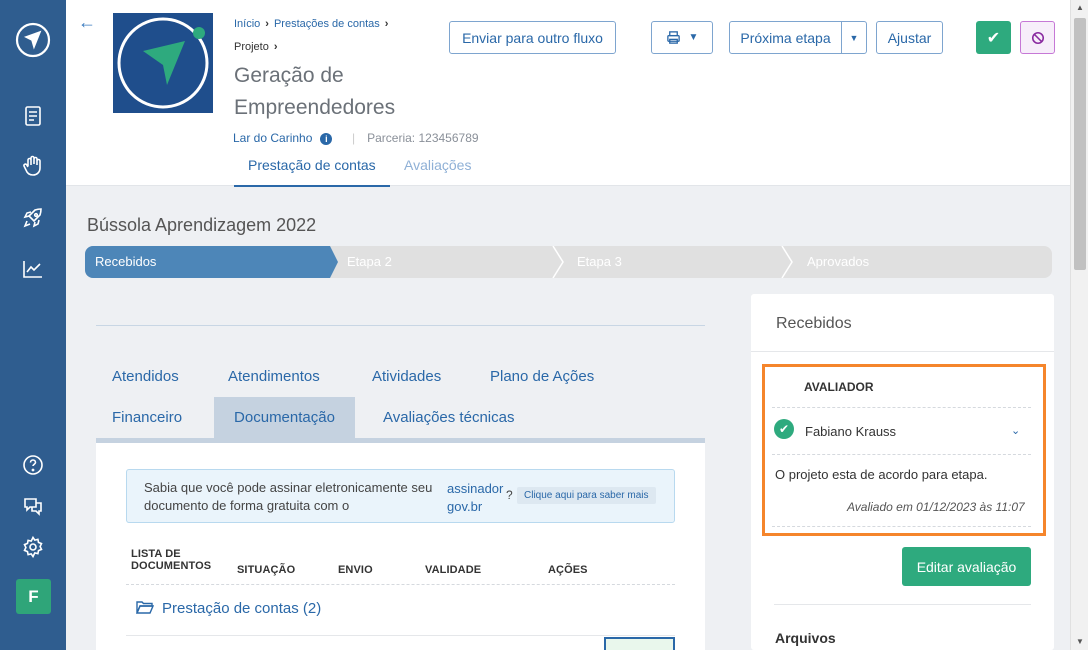  I want to click on printer-icon, so click(673, 37).